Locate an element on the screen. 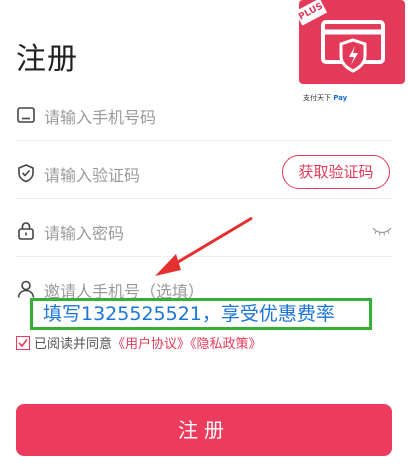 The height and width of the screenshot is (470, 408). lock-icon is located at coordinates (26, 231).